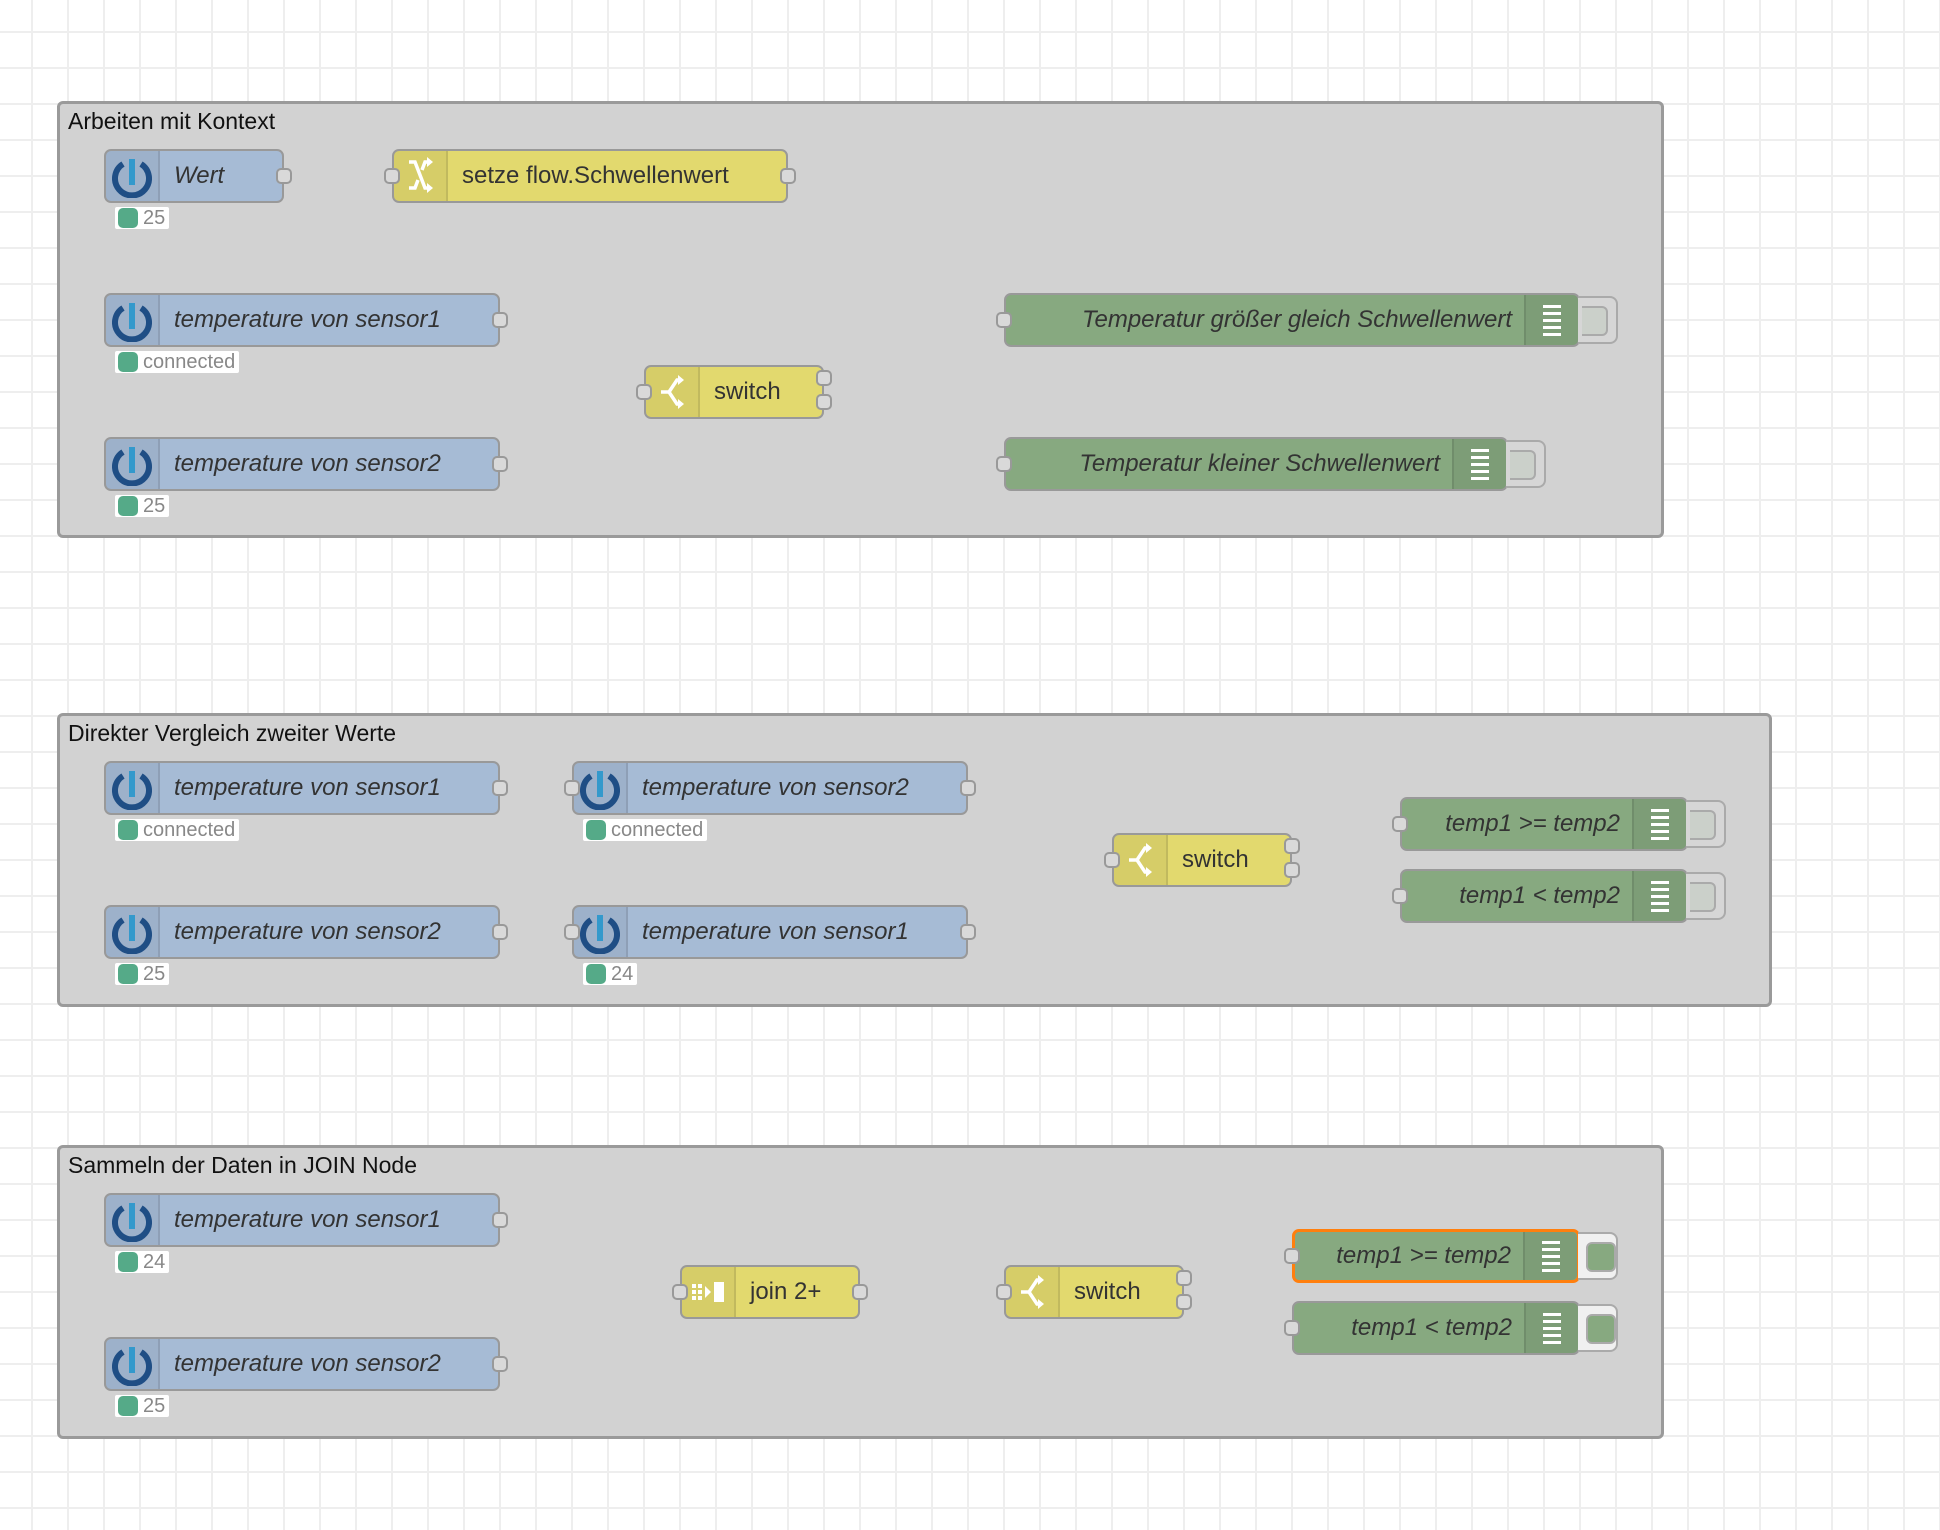 This screenshot has width=1940, height=1530. Describe the element at coordinates (1259, 463) in the screenshot. I see `node-label: Temperatur kleiner Schwellenwert` at that location.